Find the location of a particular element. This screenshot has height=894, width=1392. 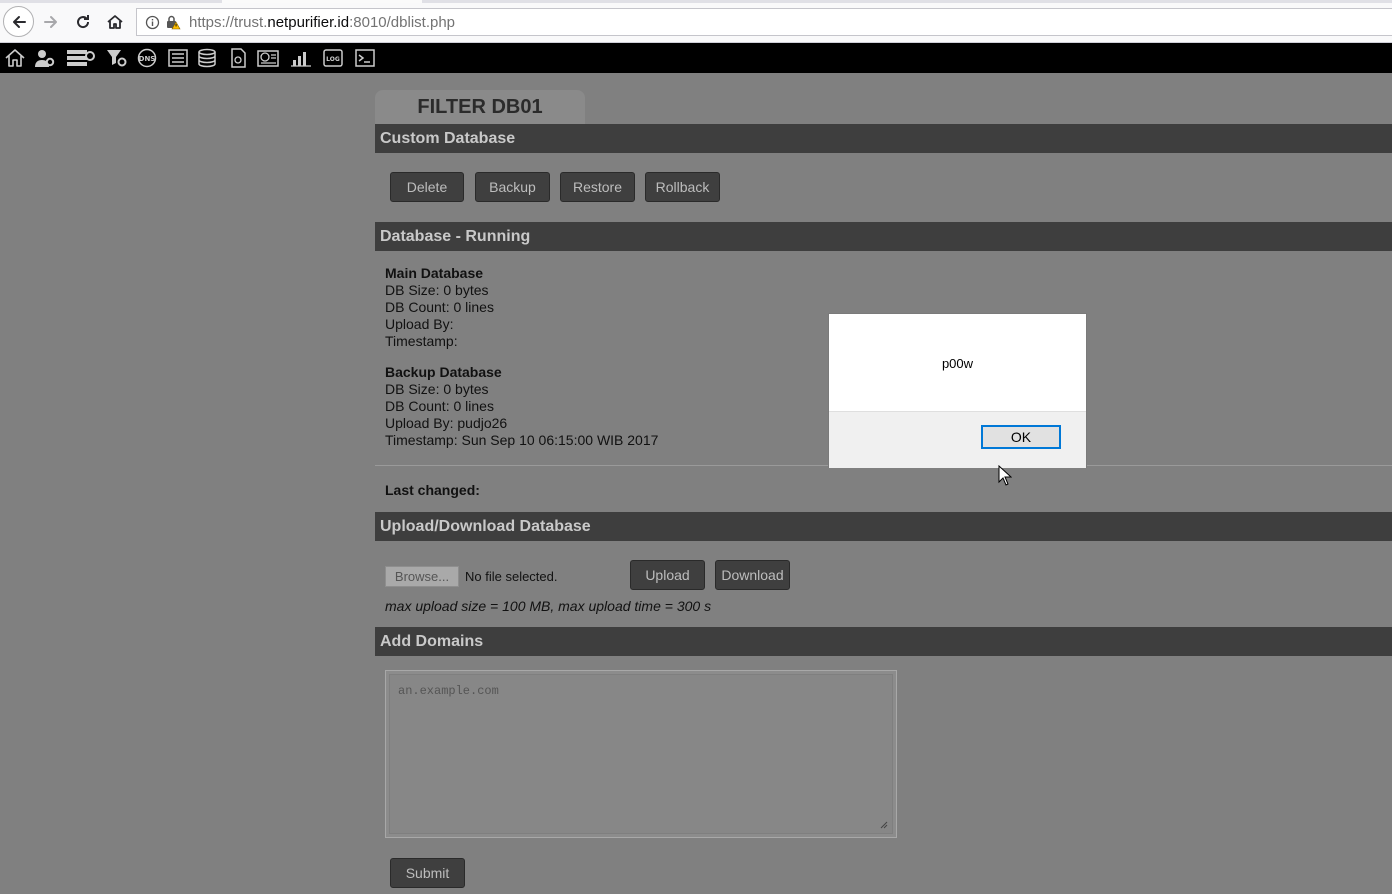

insecure-lock-icon is located at coordinates (173, 22).